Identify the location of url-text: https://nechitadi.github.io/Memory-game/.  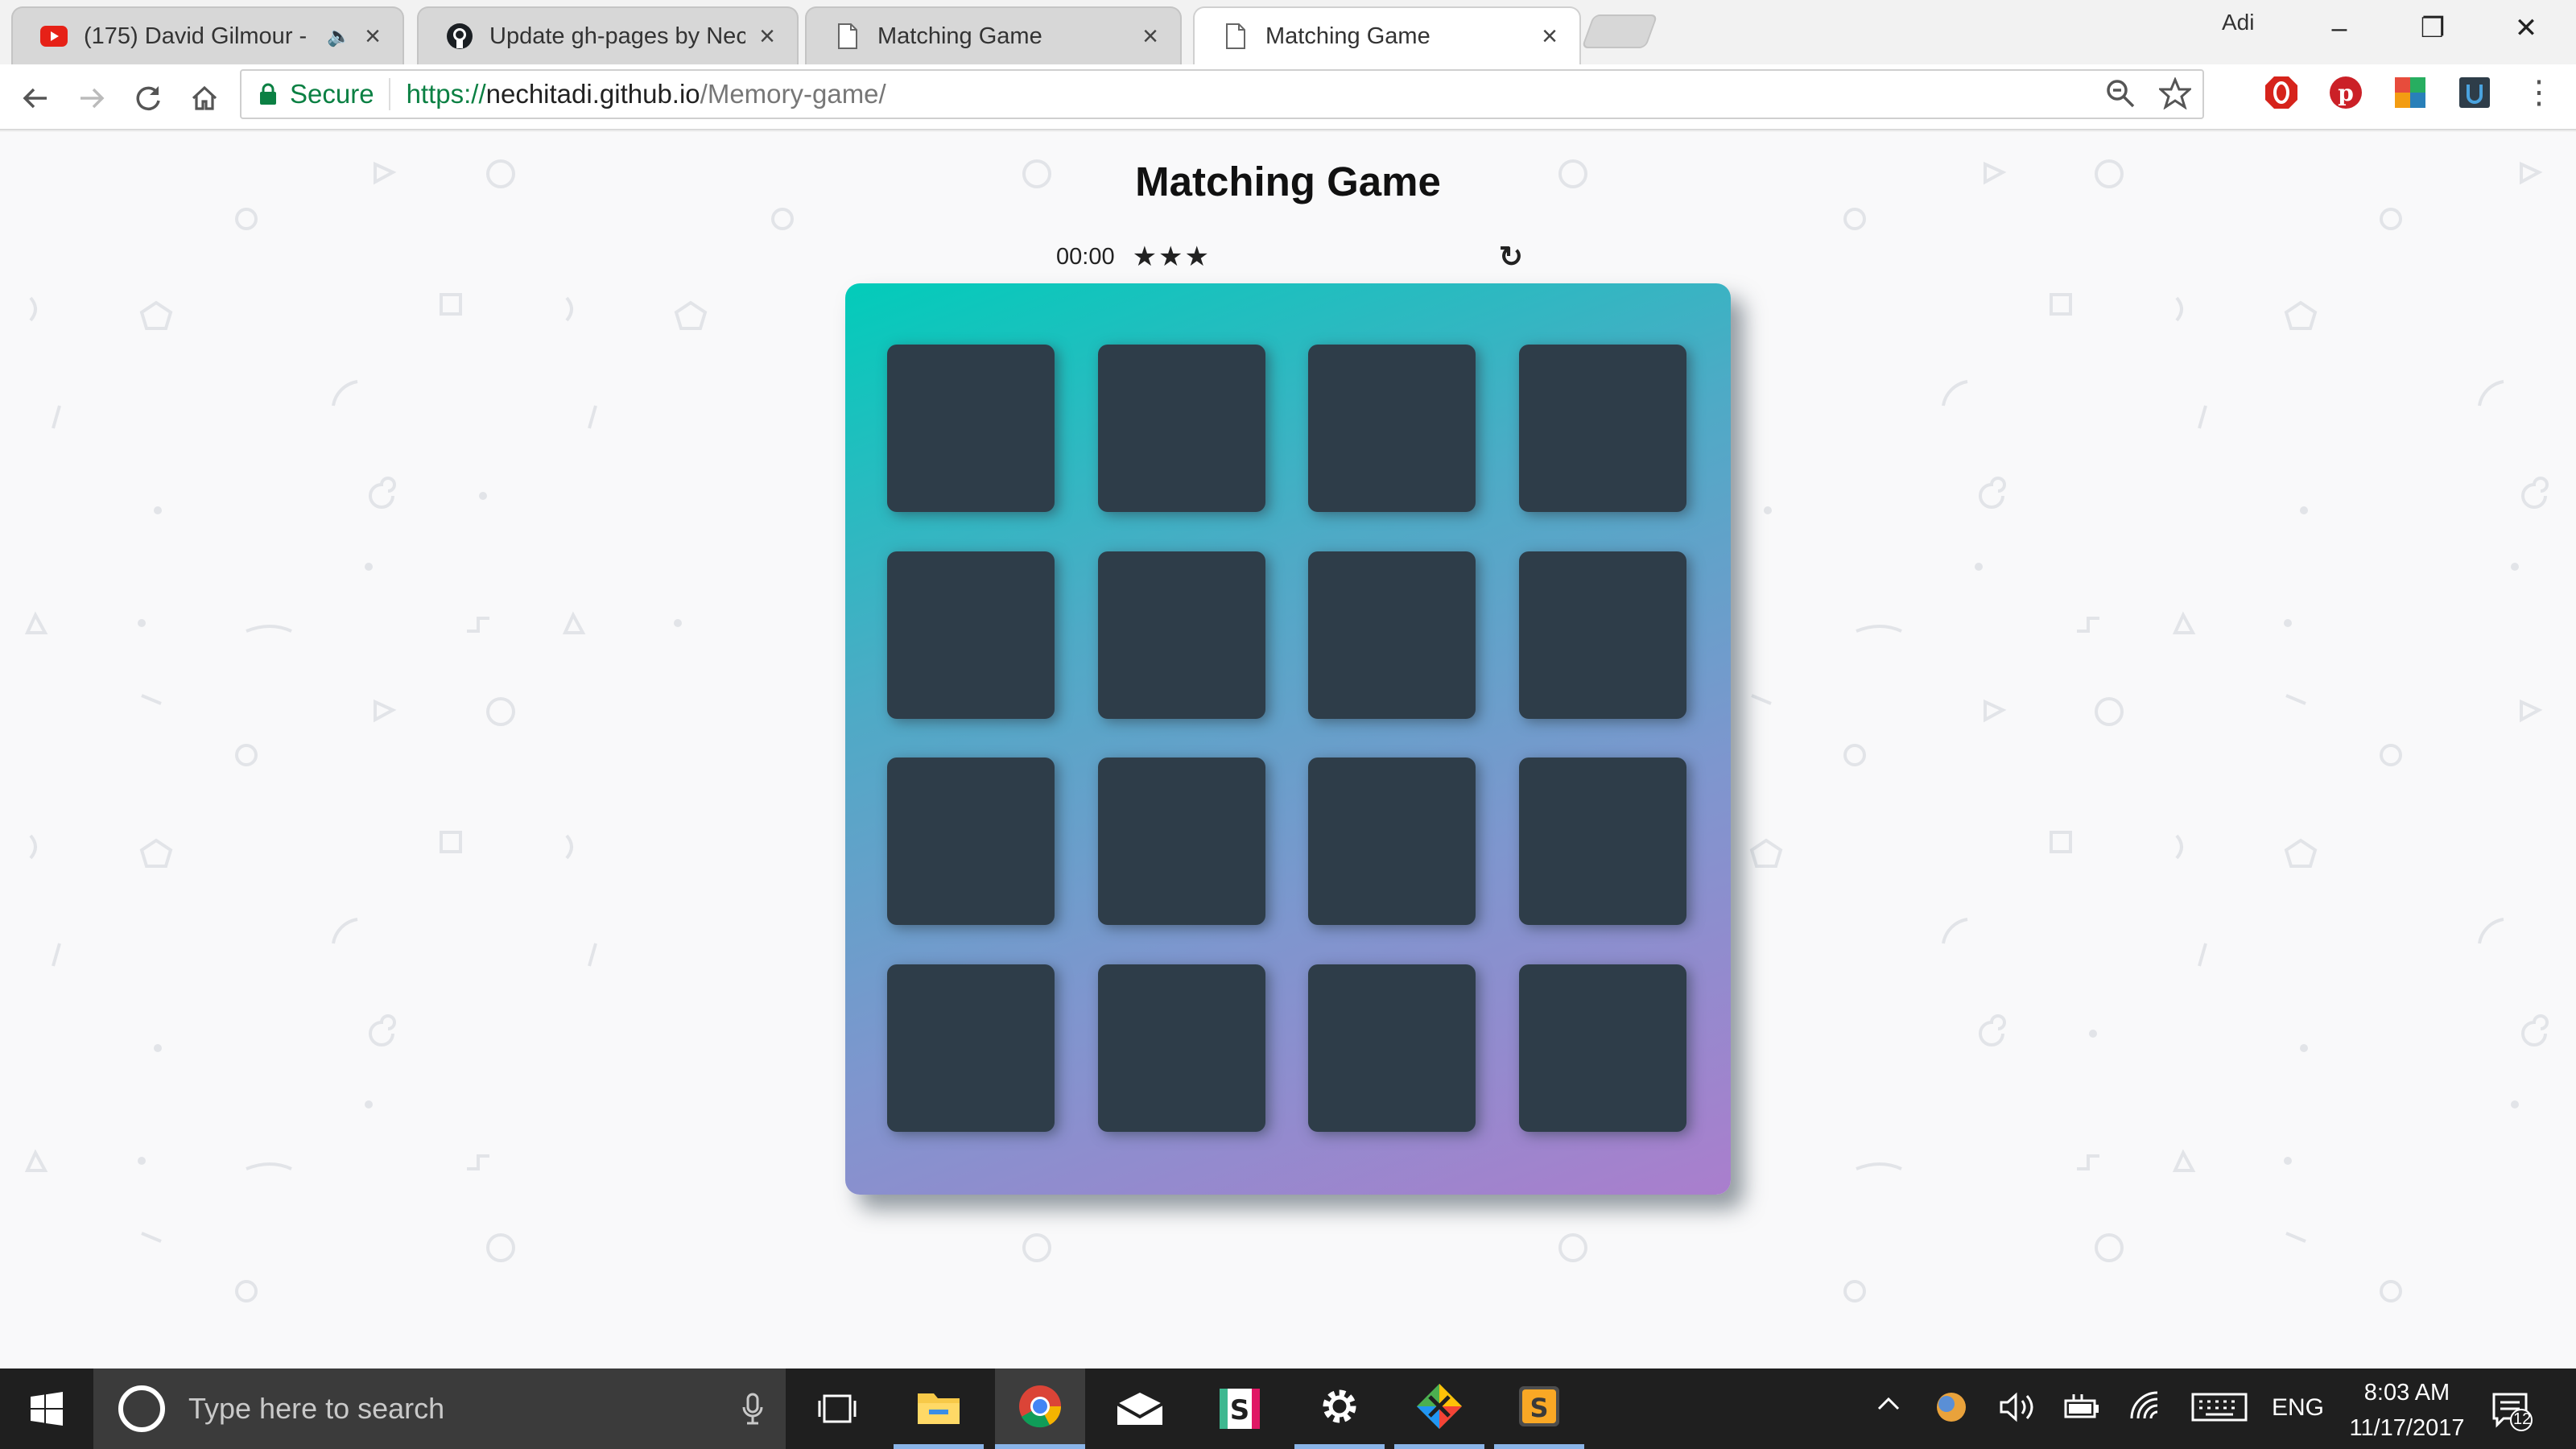
(638, 94).